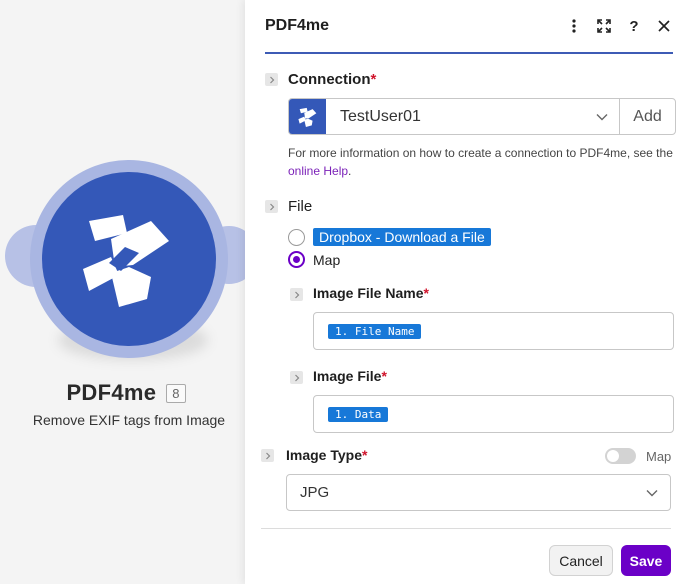 The height and width of the screenshot is (584, 685). I want to click on connection-expand-toggle, so click(271, 79).